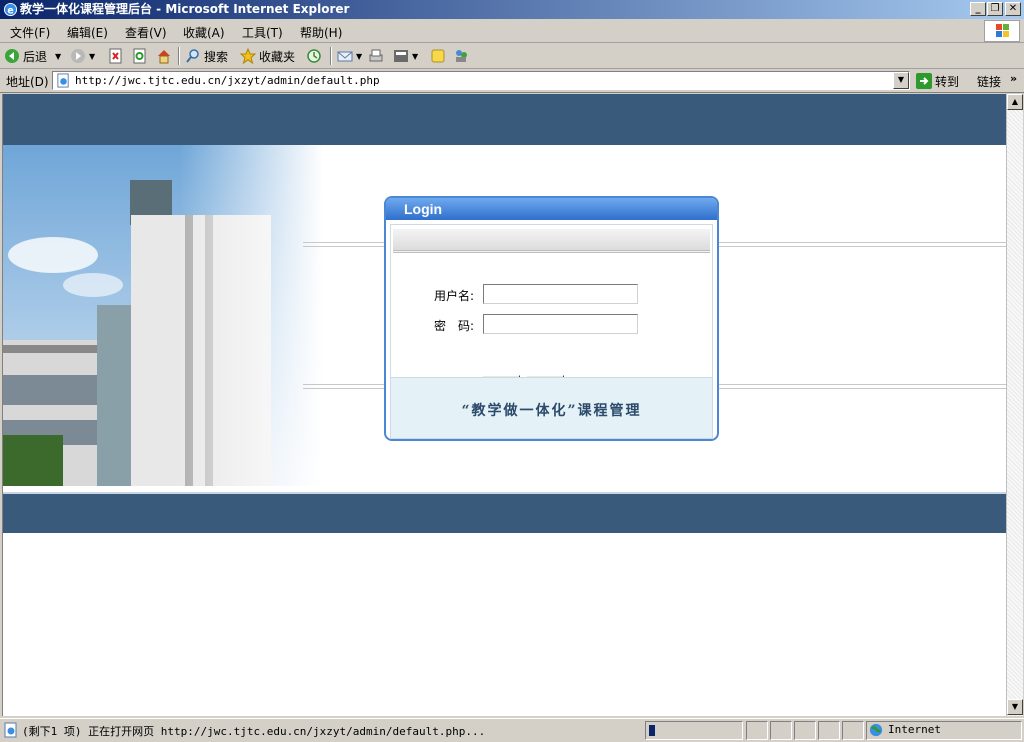 The height and width of the screenshot is (742, 1024). I want to click on search-button: 搜索, so click(206, 56).